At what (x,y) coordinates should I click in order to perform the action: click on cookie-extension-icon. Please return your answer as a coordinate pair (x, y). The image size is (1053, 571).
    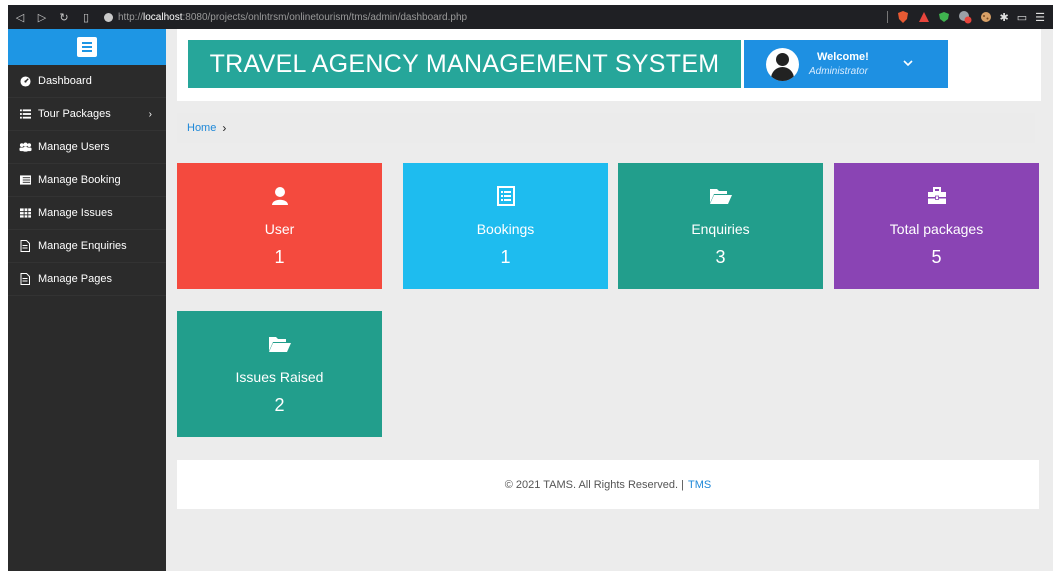
    Looking at the image, I should click on (986, 17).